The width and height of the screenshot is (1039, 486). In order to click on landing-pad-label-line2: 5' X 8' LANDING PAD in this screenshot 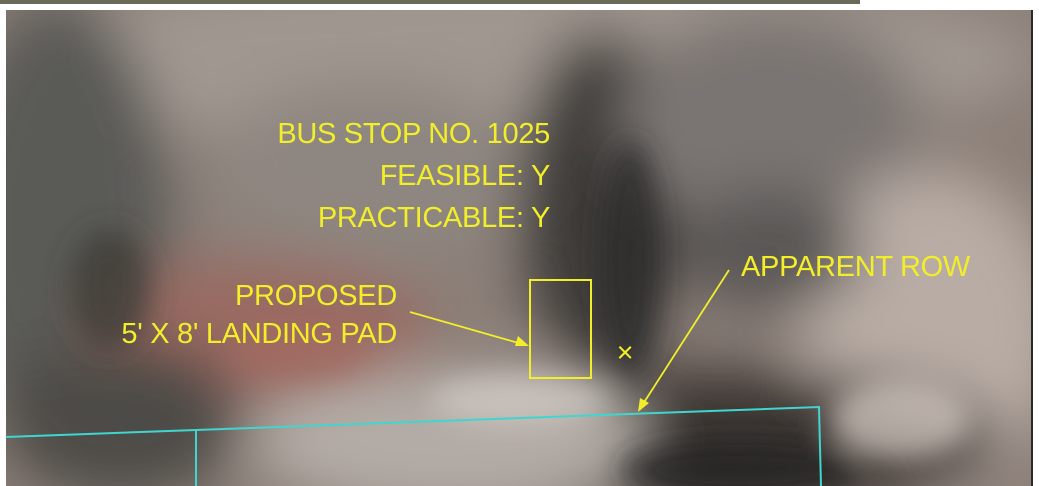, I will do `click(259, 334)`.